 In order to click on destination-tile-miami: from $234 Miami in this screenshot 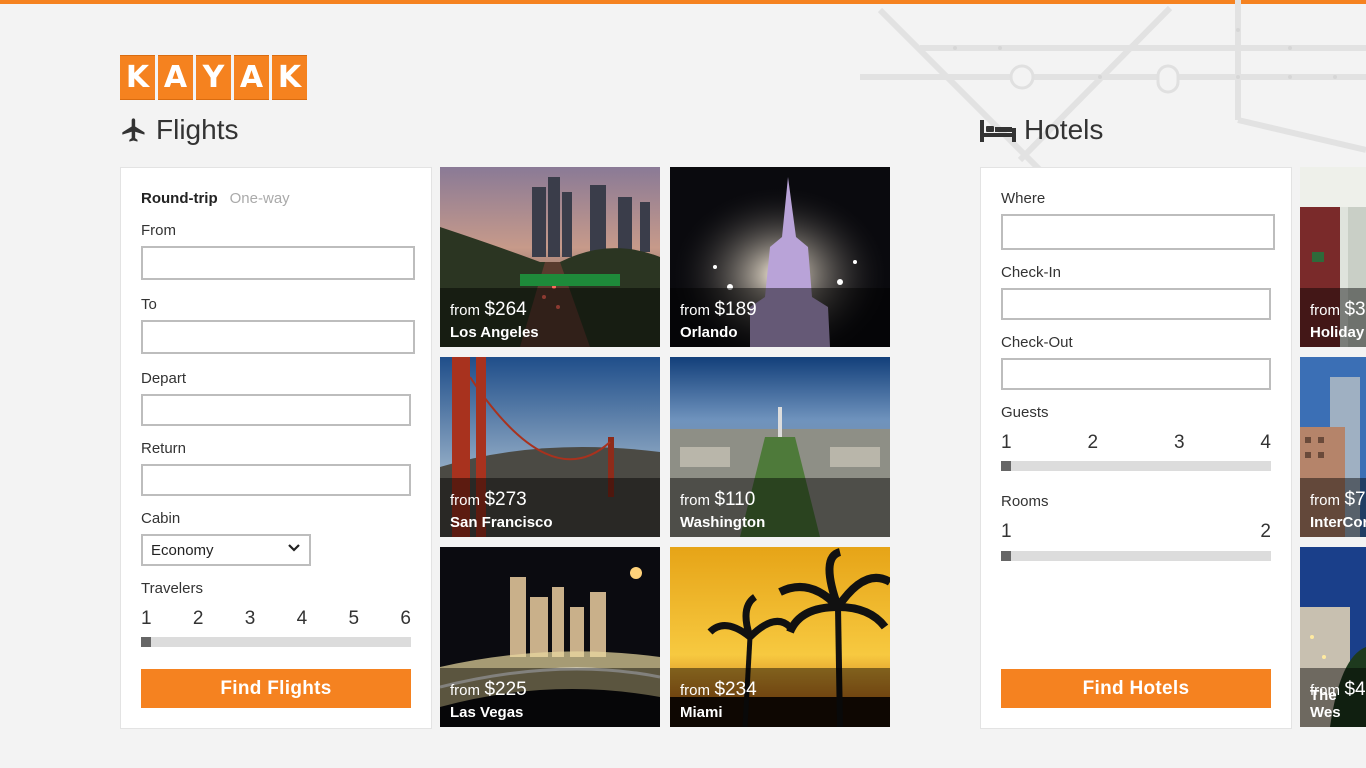, I will do `click(780, 637)`.